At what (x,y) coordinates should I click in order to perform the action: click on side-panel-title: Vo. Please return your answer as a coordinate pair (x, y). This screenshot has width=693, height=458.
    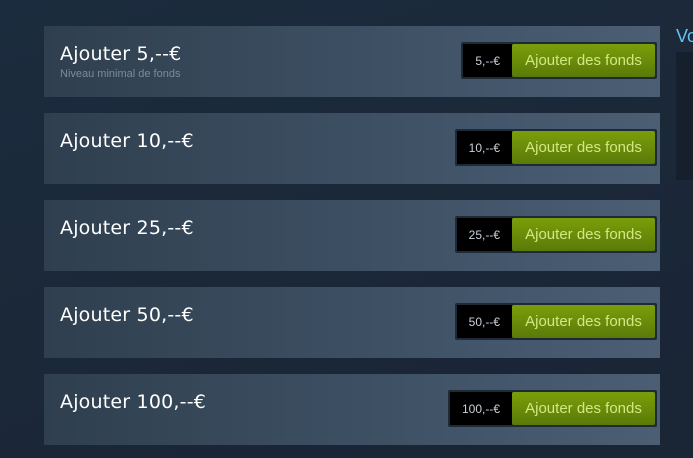
    Looking at the image, I should click on (684, 36).